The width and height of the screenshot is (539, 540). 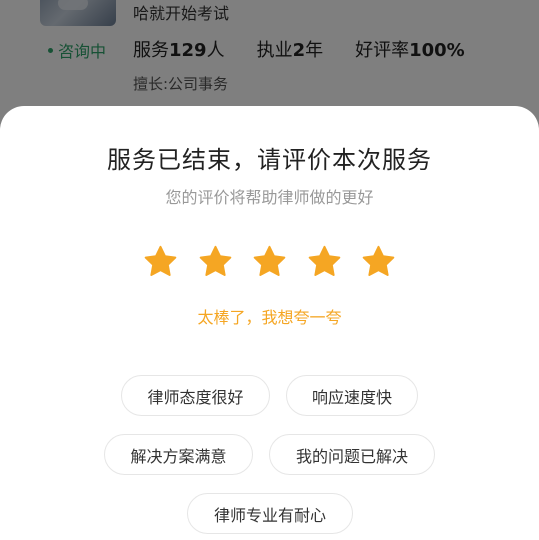 What do you see at coordinates (352, 395) in the screenshot?
I see `tag-fast-response: 响应速度快` at bounding box center [352, 395].